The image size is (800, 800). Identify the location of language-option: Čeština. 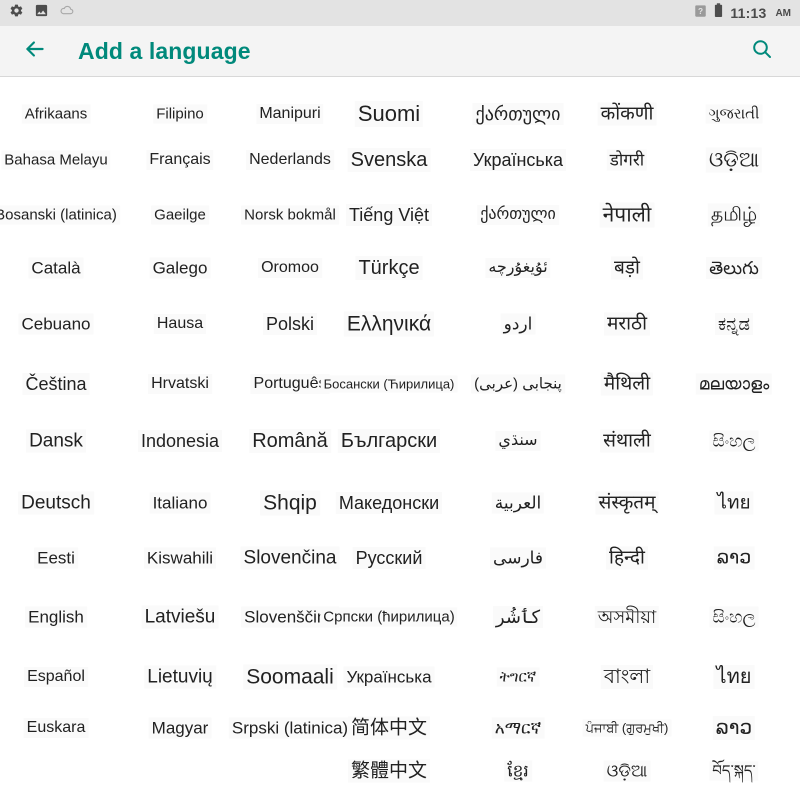
(56, 384).